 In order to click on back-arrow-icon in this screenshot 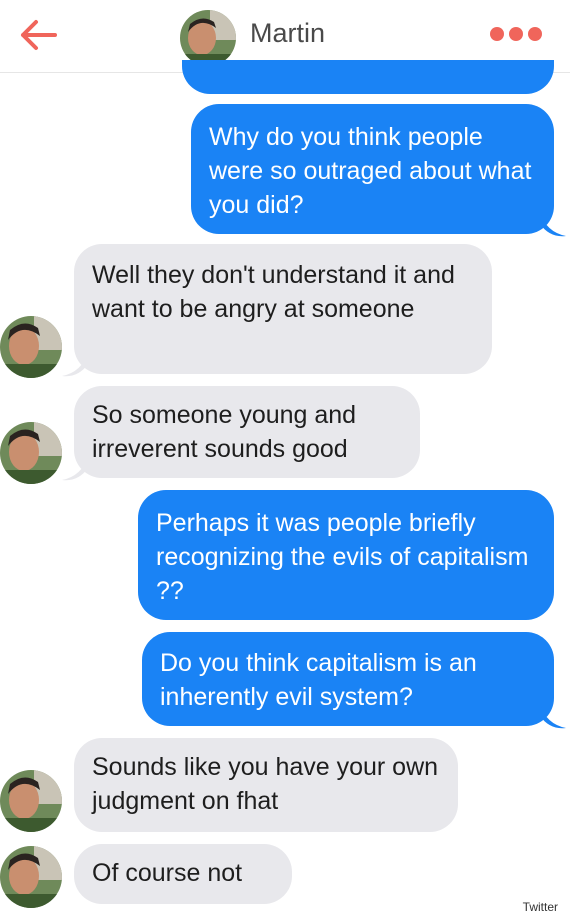, I will do `click(38, 35)`.